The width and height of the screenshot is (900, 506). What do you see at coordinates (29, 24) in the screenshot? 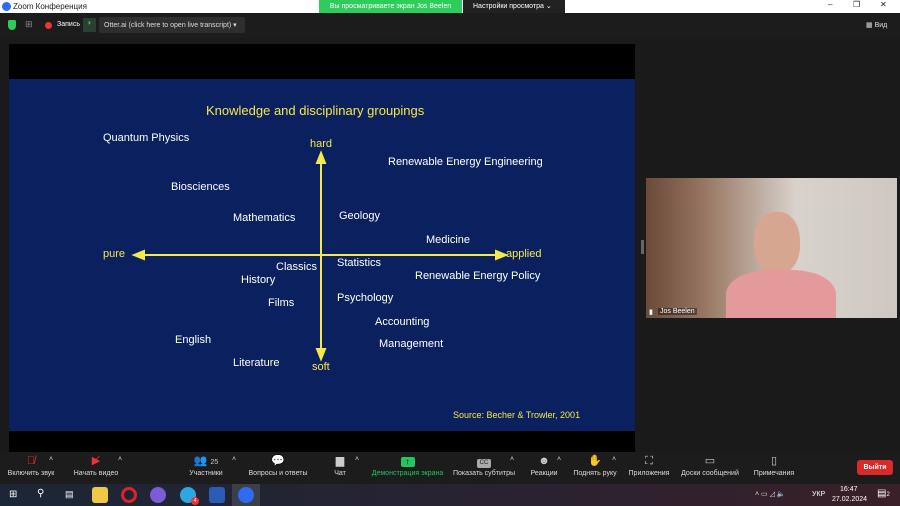
I see `grid-icon: ⊞` at bounding box center [29, 24].